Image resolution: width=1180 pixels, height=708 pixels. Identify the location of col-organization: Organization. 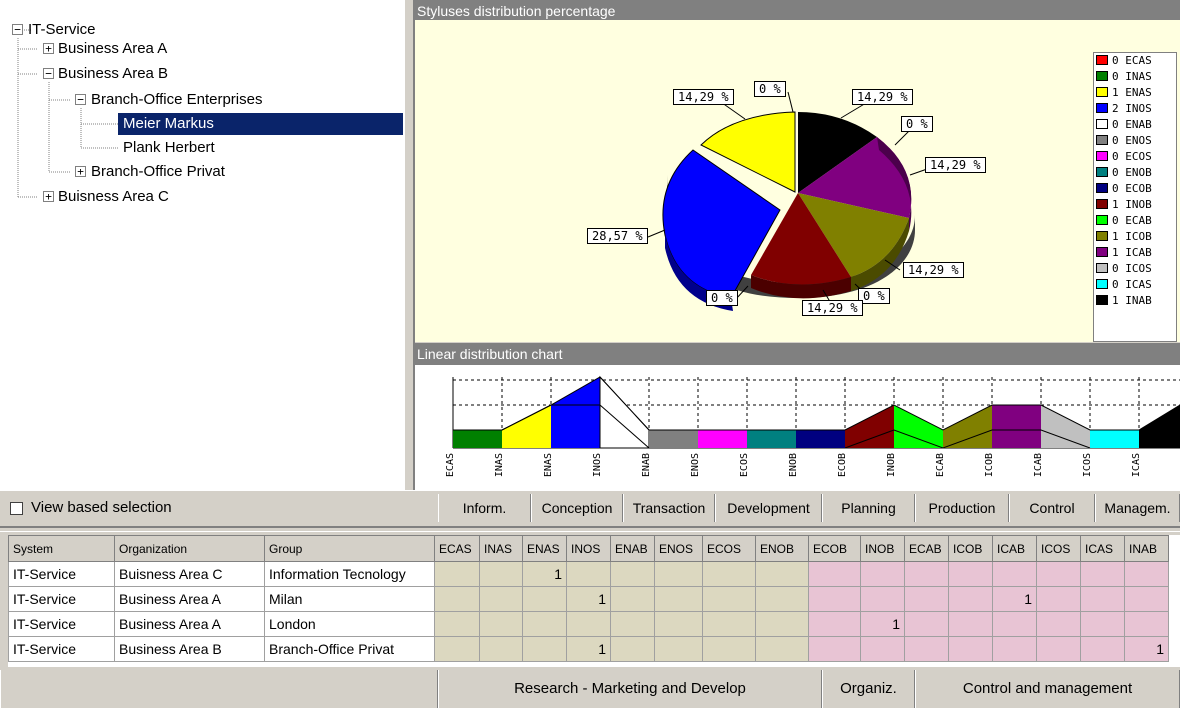
(189, 548).